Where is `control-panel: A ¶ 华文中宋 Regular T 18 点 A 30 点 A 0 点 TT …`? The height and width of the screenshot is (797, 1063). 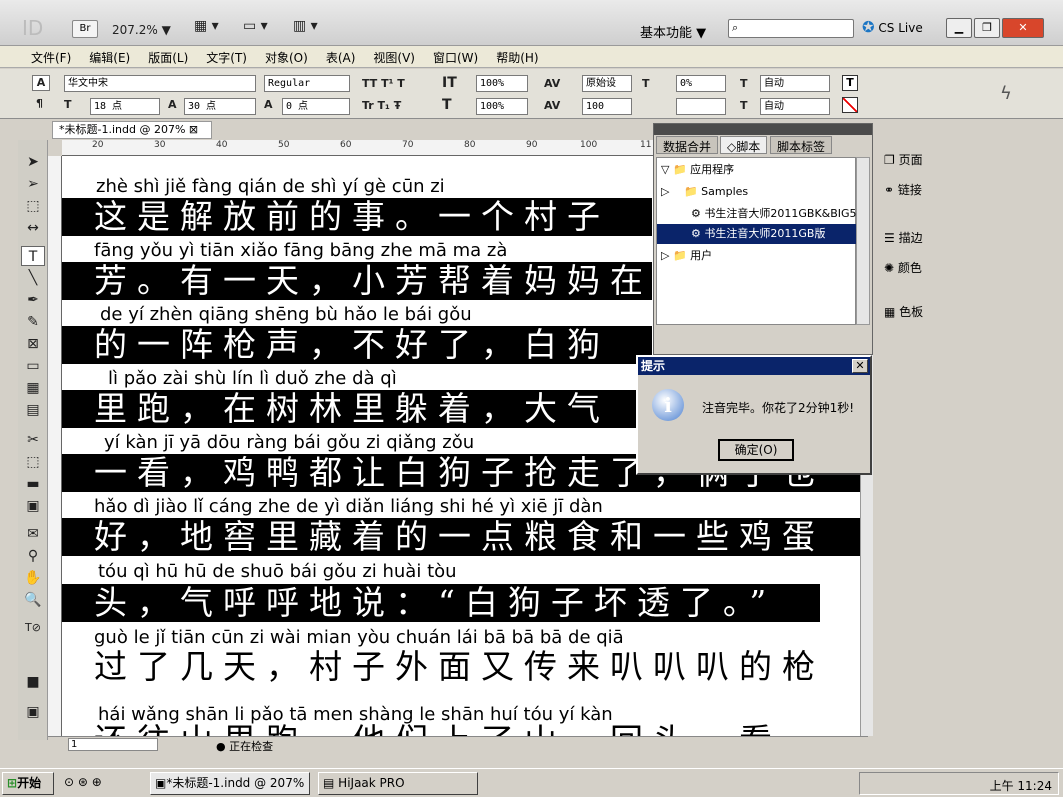 control-panel: A ¶ 华文中宋 Regular T 18 点 A 30 点 A 0 点 TT … is located at coordinates (531, 94).